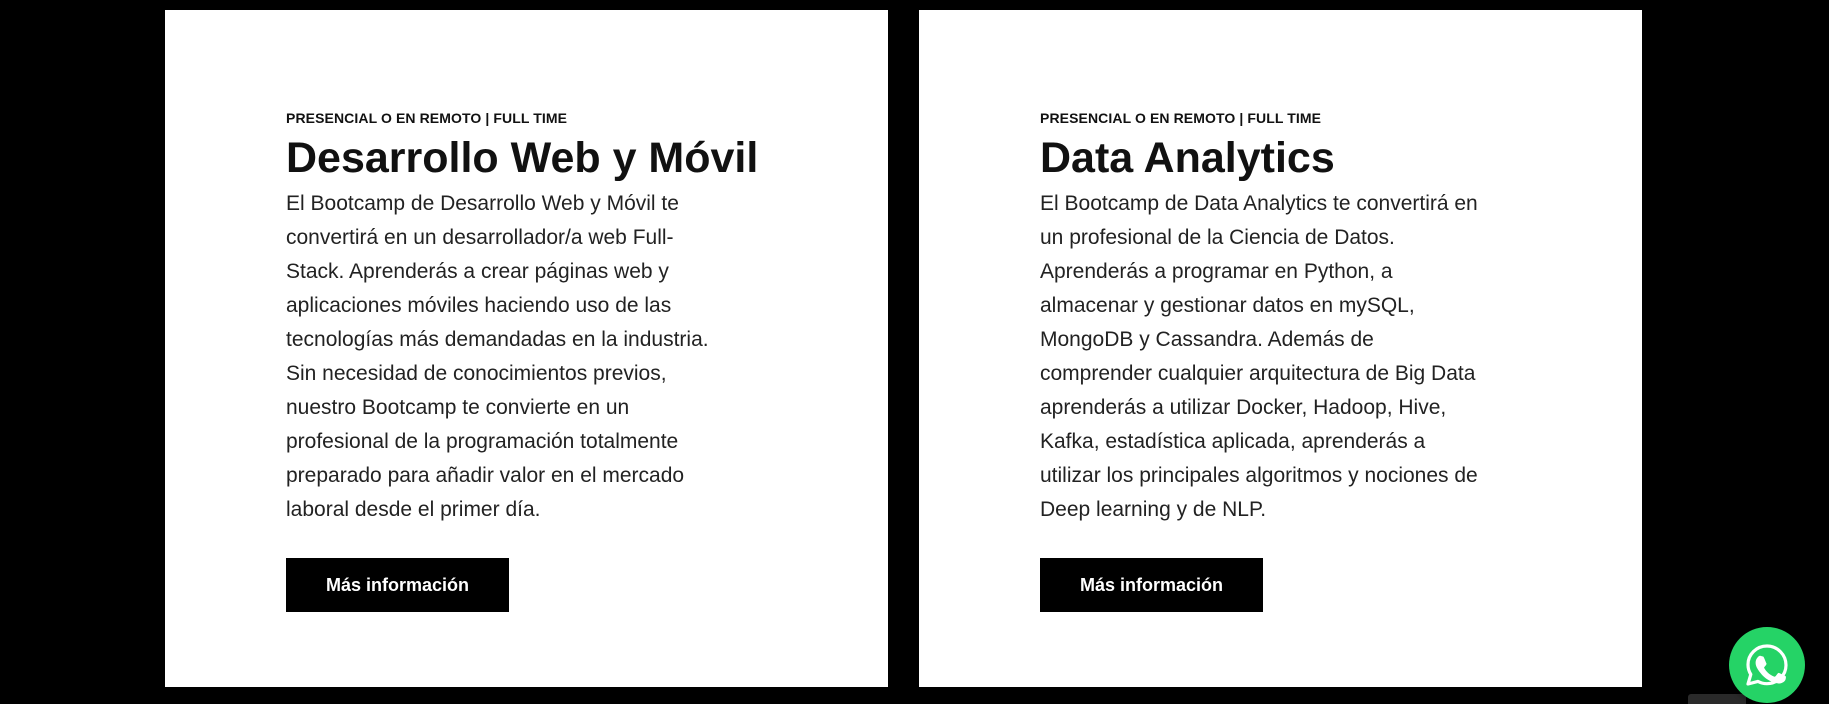 The width and height of the screenshot is (1829, 704). What do you see at coordinates (1217, 237) in the screenshot?
I see `description-line: un profesional de la Ciencia de Datos.` at bounding box center [1217, 237].